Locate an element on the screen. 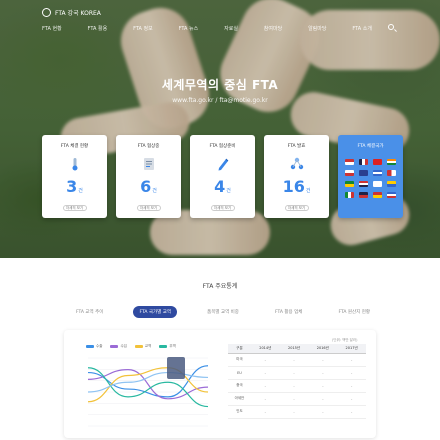 This screenshot has width=440, height=440. card-title: FTA 협상준비 is located at coordinates (222, 146).